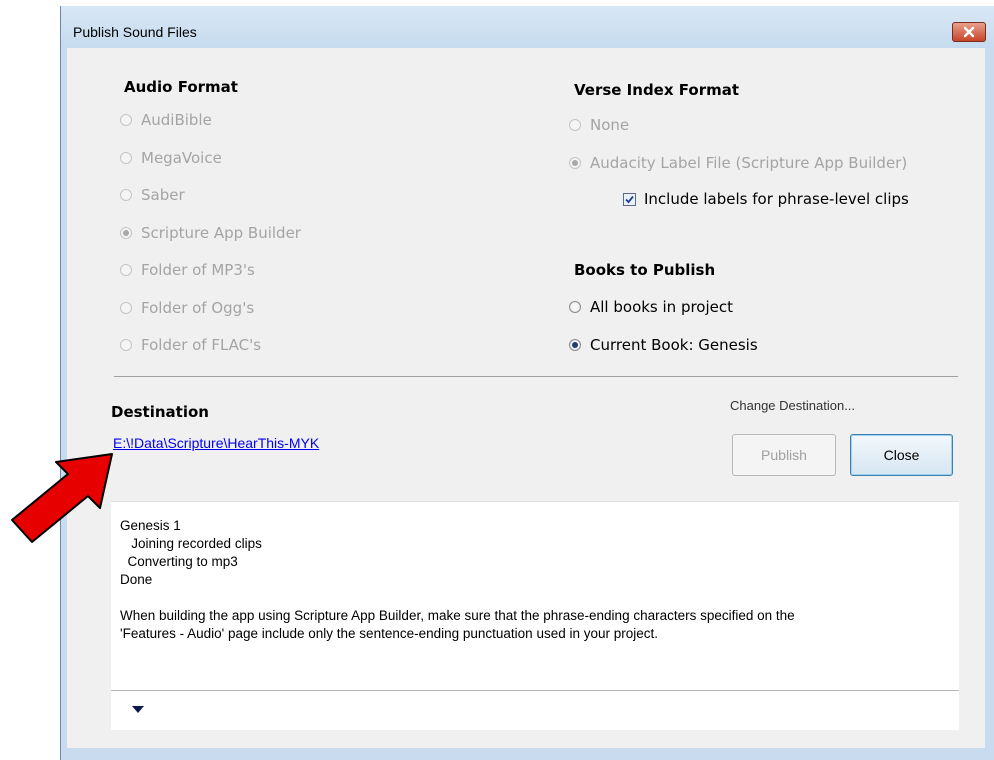 The width and height of the screenshot is (994, 760). Describe the element at coordinates (776, 199) in the screenshot. I see `phrase-labels-label: Include labels for phrase-level clips` at that location.